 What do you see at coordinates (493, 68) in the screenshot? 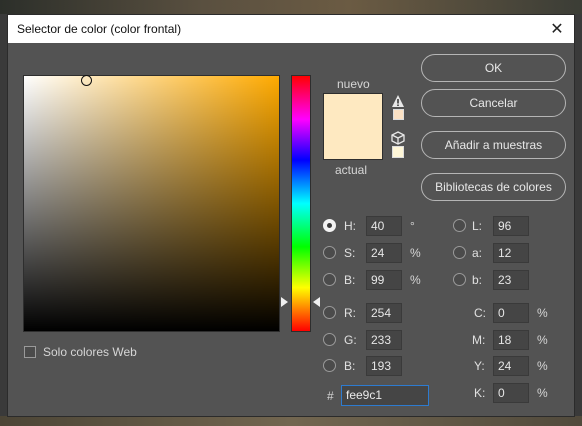
I see `ok-button: OK` at bounding box center [493, 68].